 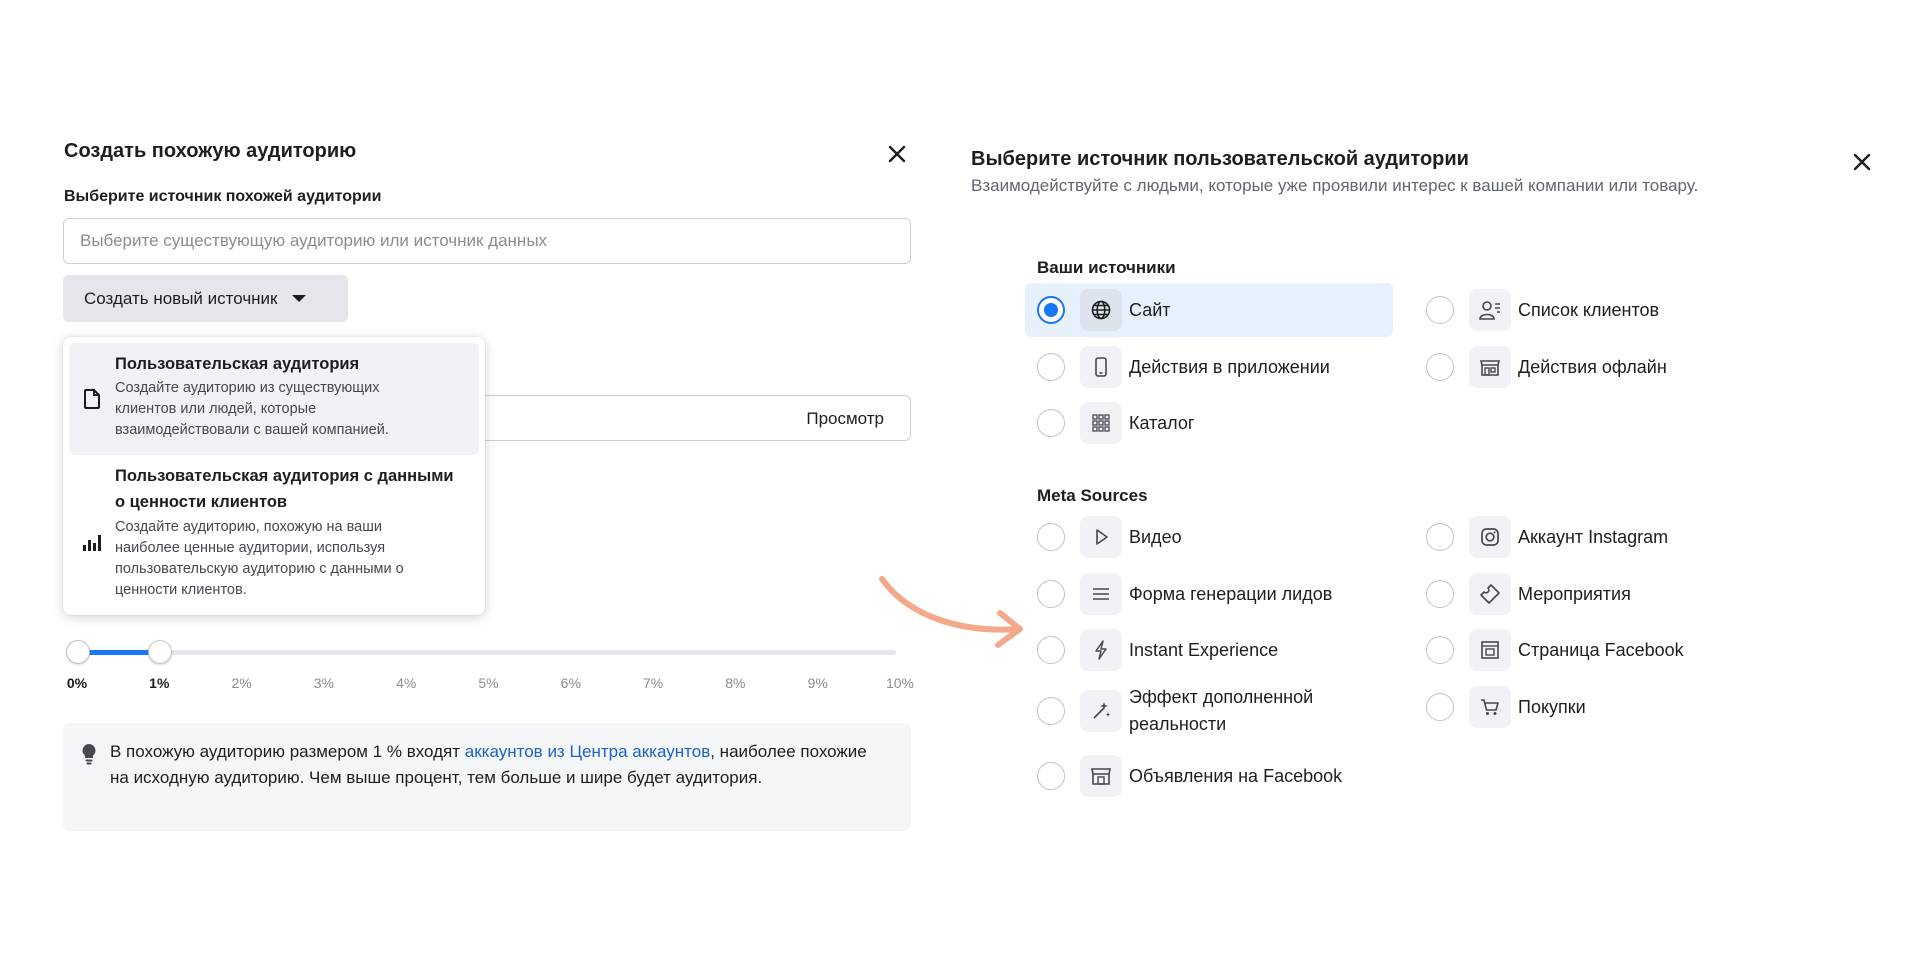 I want to click on source-option-offline-activity: Действия офлайн, so click(x=1546, y=367).